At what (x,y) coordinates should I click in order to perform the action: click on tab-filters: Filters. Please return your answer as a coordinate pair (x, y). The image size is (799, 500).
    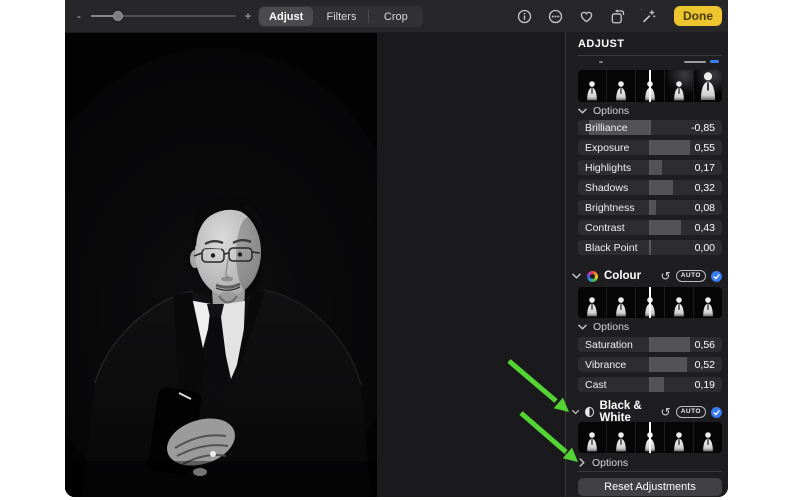
    Looking at the image, I should click on (341, 16).